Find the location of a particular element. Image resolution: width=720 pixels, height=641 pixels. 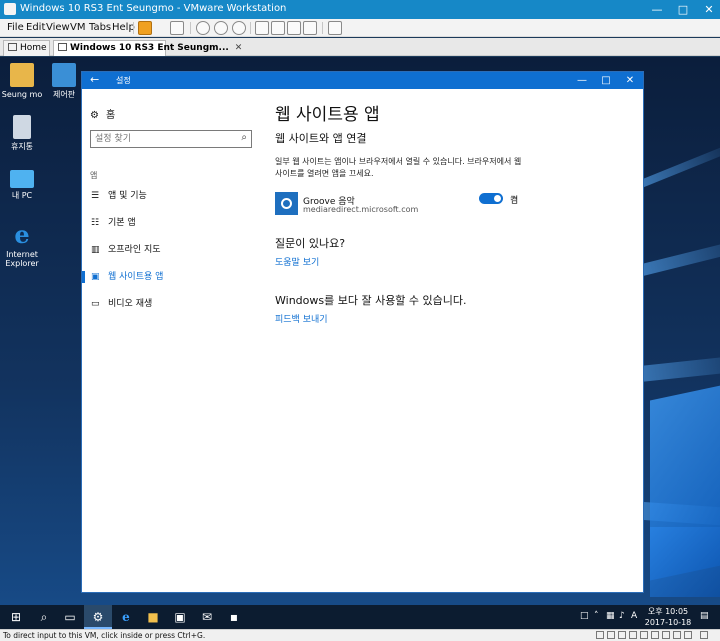

default-apps-icon: ☷ is located at coordinates (95, 223).